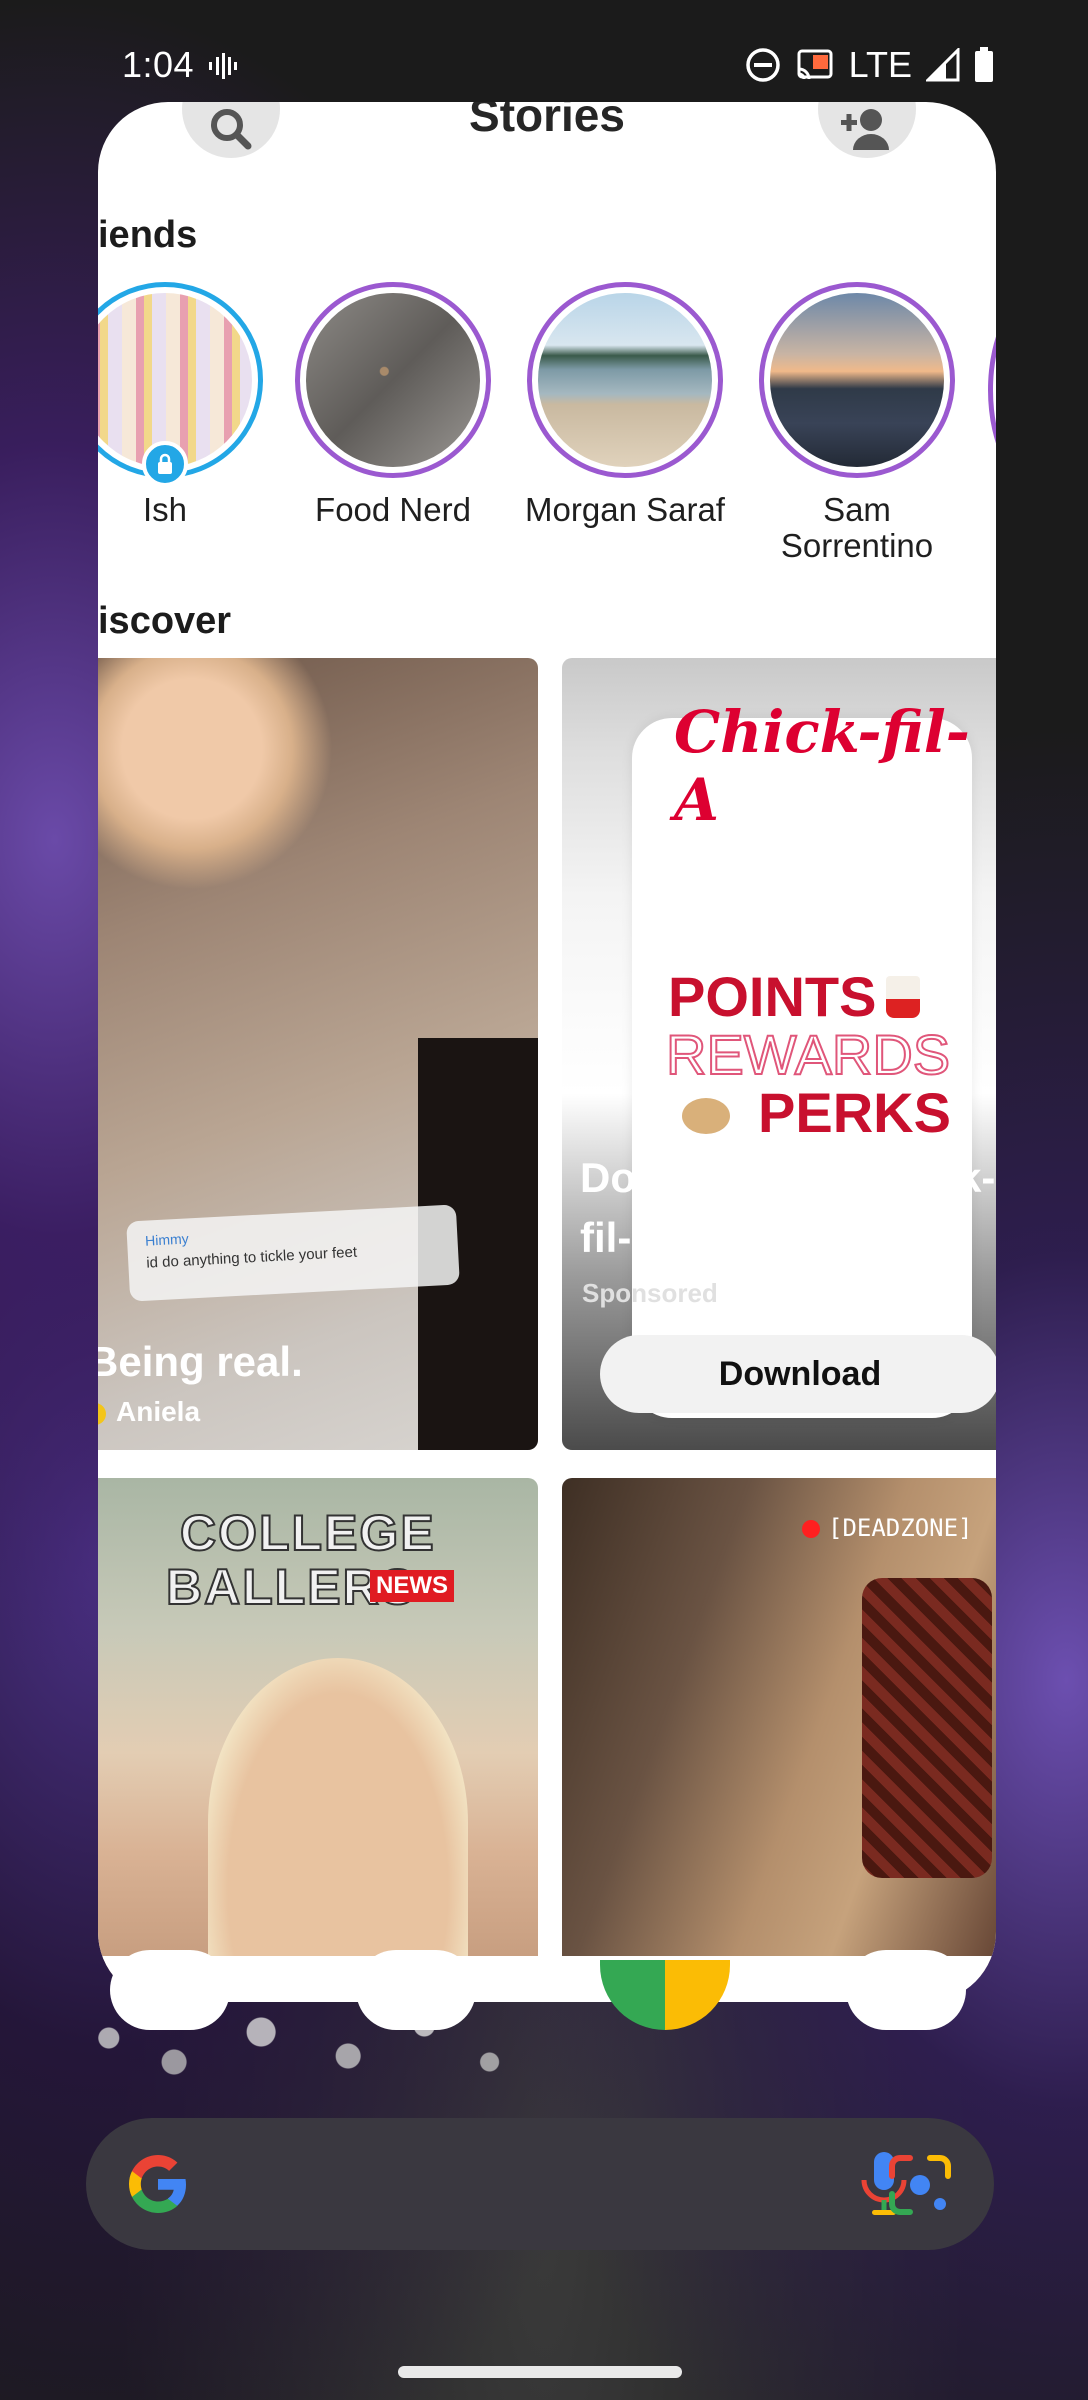 This screenshot has width=1088, height=2400. Describe the element at coordinates (165, 621) in the screenshot. I see `discover-section-title: iscover` at that location.